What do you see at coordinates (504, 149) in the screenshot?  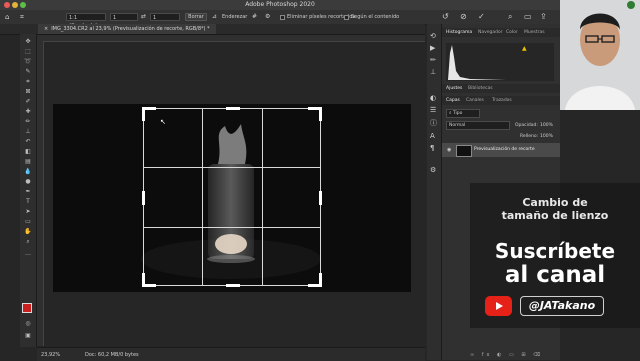 I see `layer-name: Previsualización de recorte` at bounding box center [504, 149].